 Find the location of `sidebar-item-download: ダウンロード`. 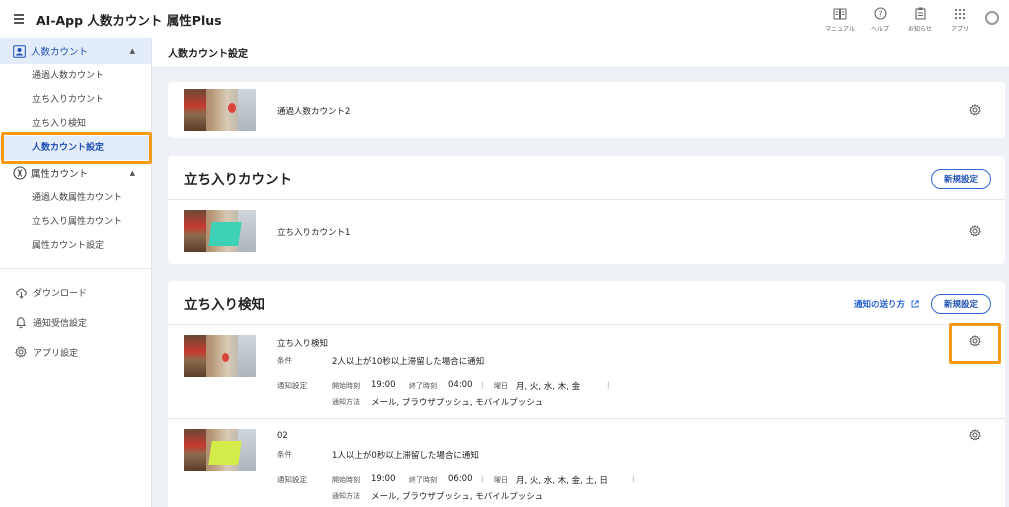

sidebar-item-download: ダウンロード is located at coordinates (75, 292).